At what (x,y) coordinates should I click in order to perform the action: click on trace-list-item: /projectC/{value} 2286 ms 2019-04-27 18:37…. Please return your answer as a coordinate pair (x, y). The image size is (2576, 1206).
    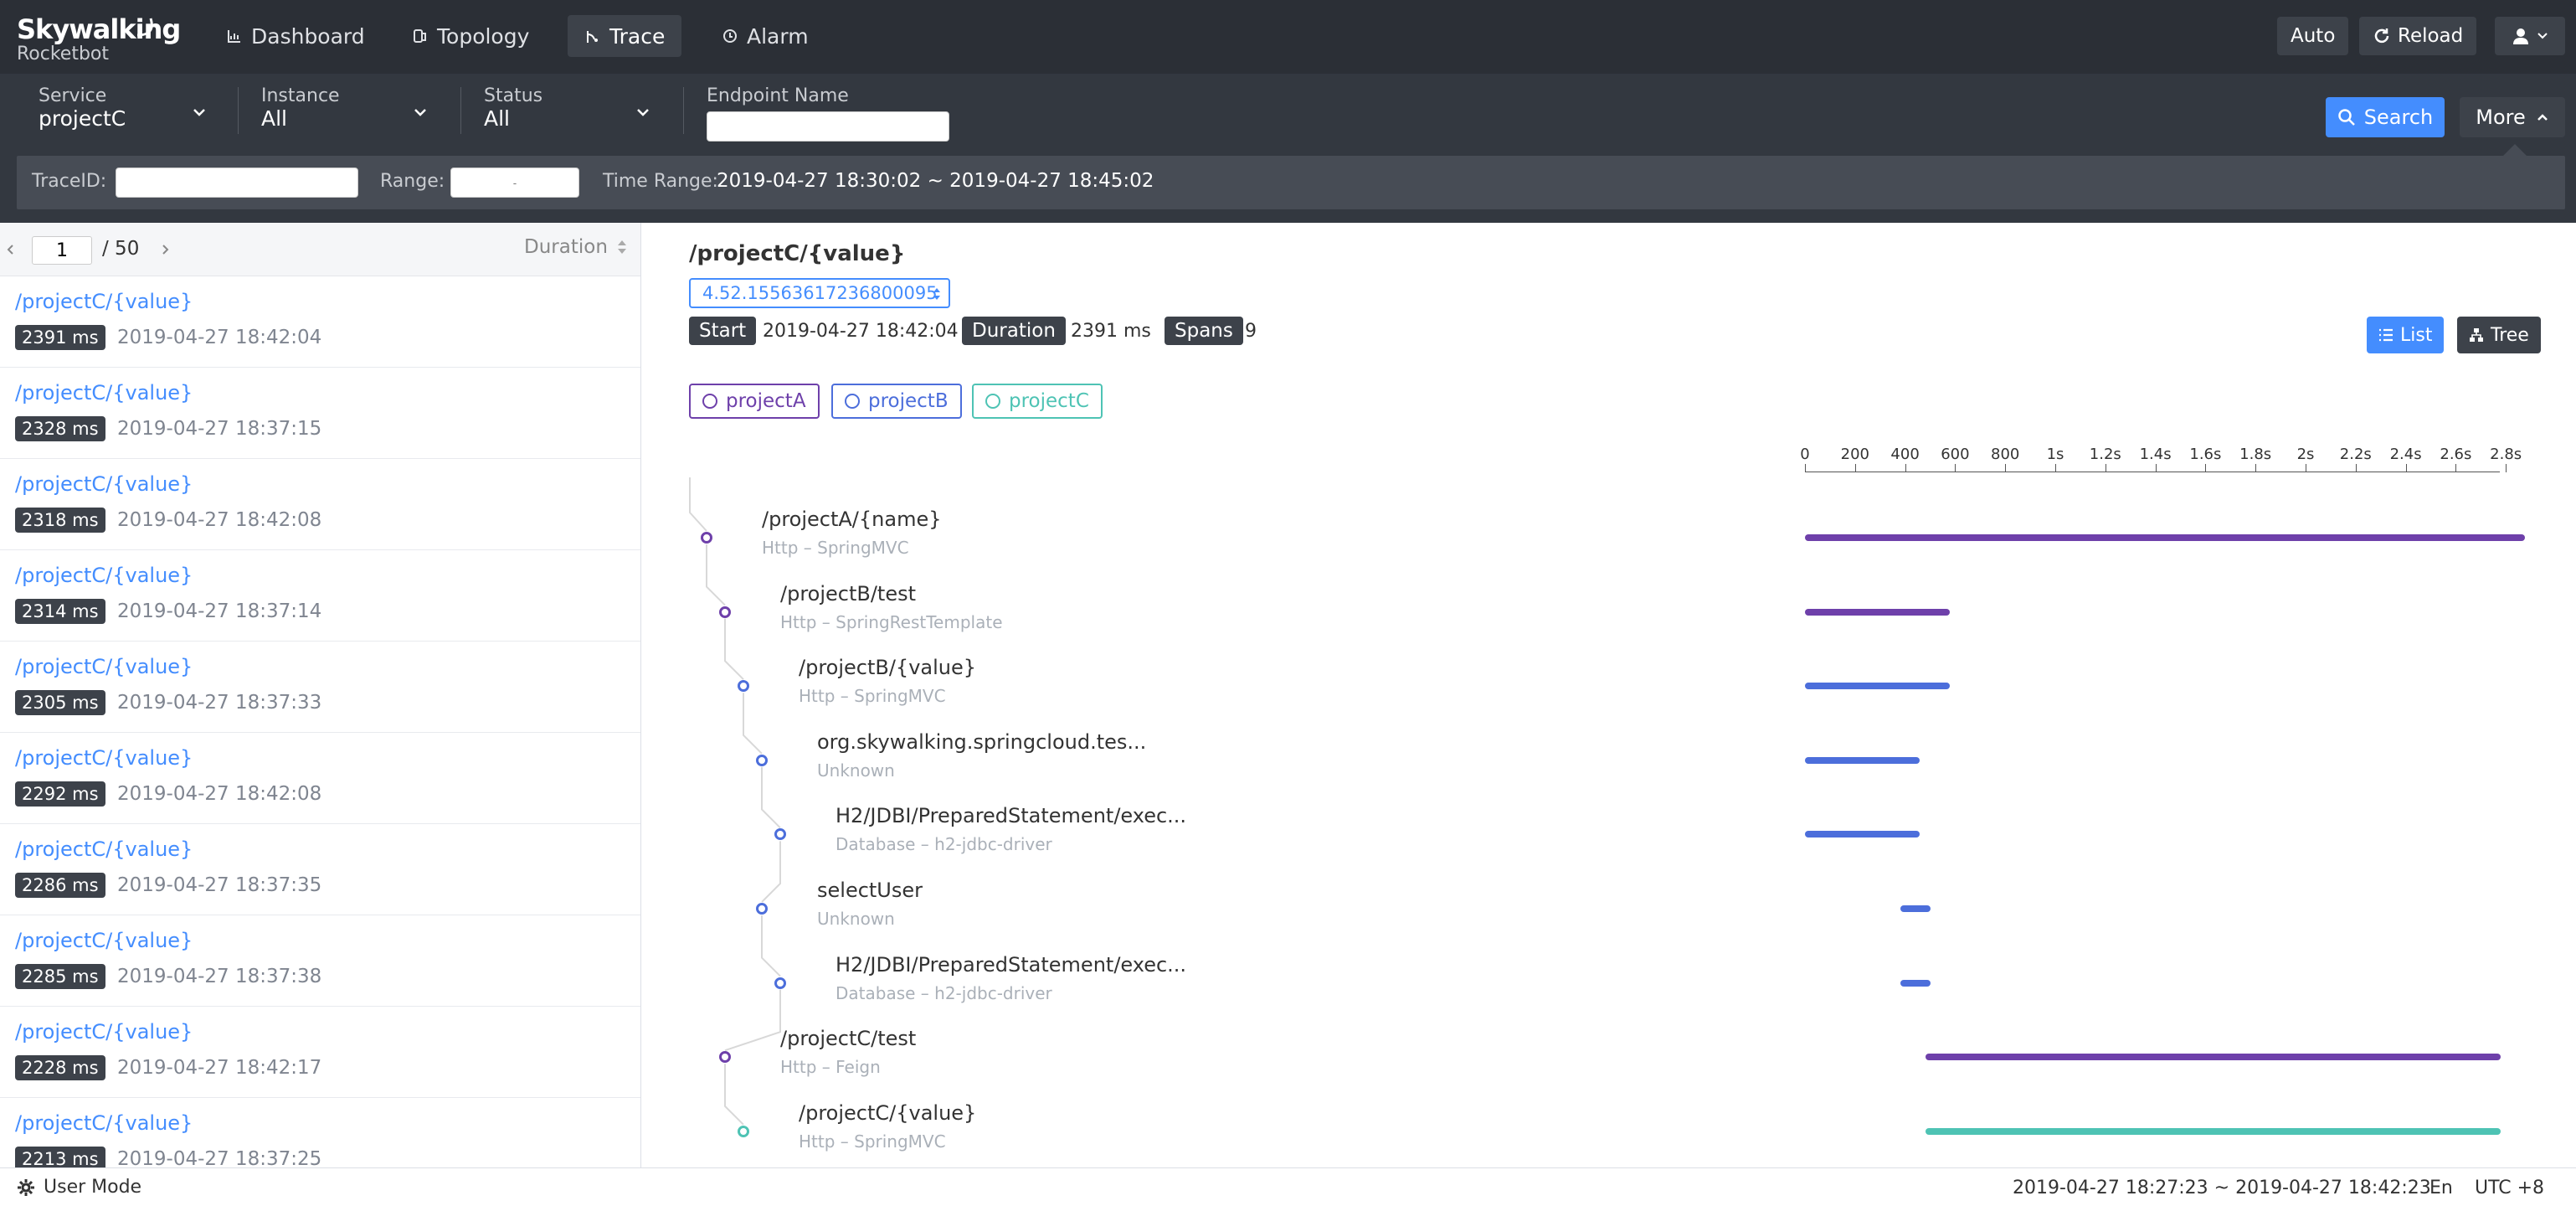
    Looking at the image, I should click on (320, 869).